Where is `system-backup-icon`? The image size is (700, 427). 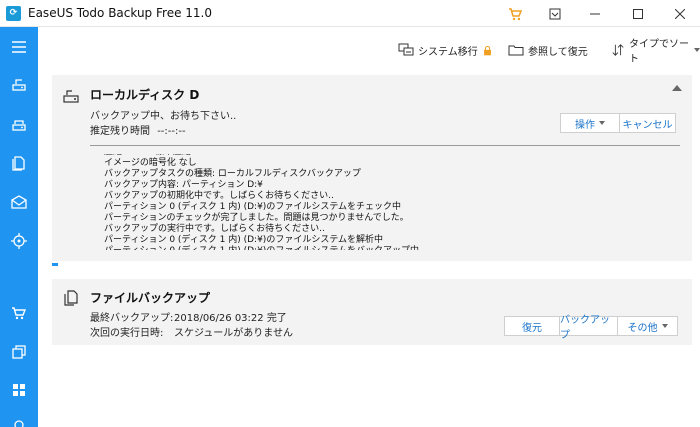 system-backup-icon is located at coordinates (19, 125).